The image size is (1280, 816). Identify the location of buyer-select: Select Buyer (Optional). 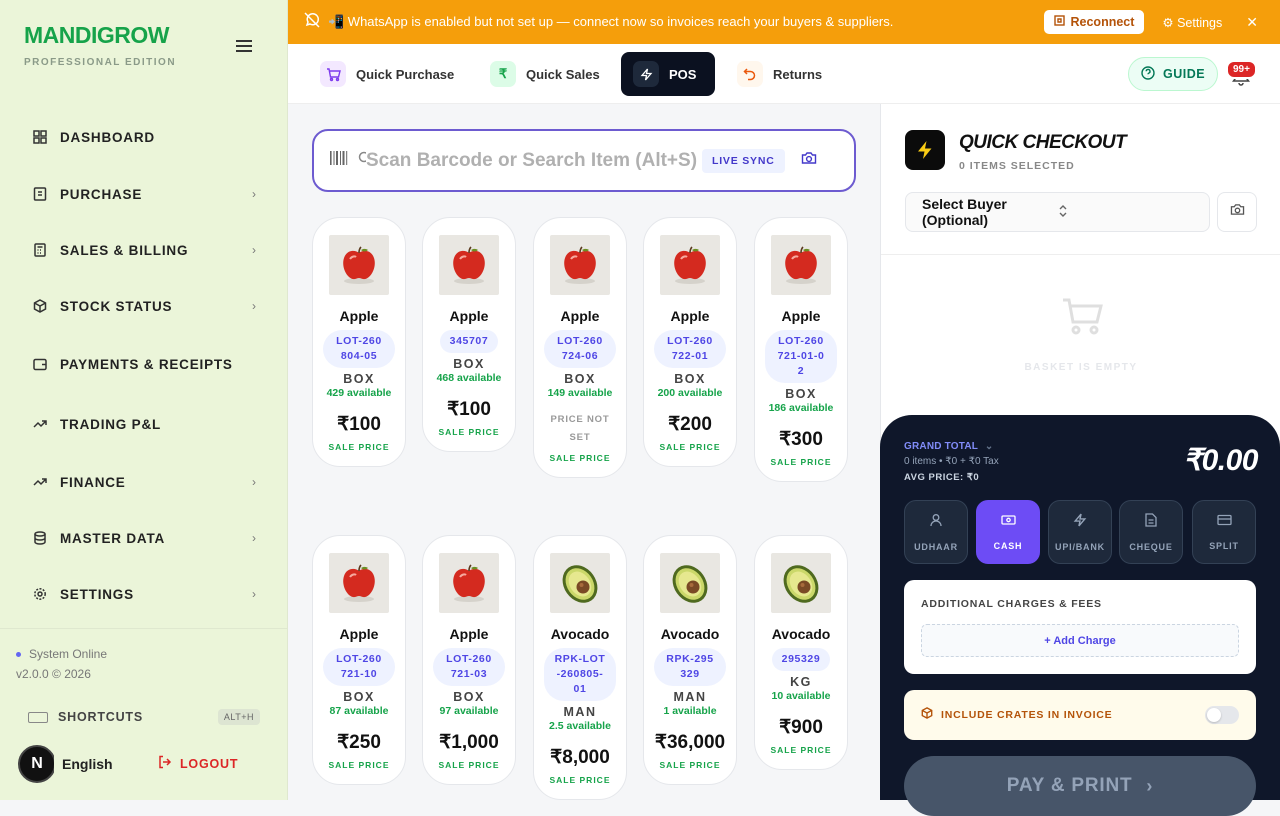
(1057, 212).